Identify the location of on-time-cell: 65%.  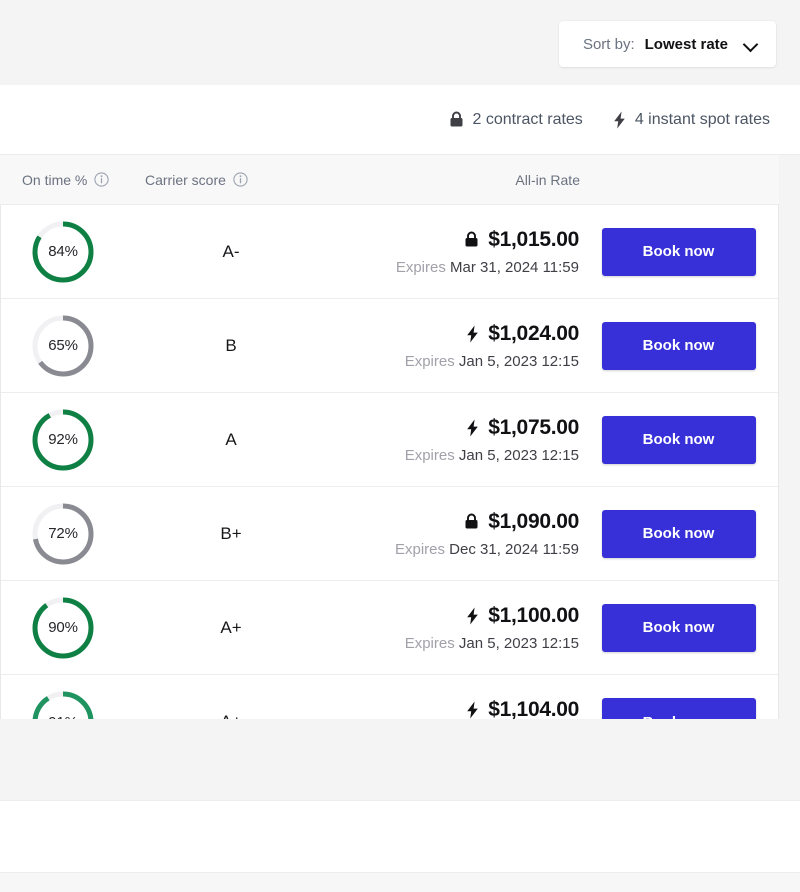
(71, 346).